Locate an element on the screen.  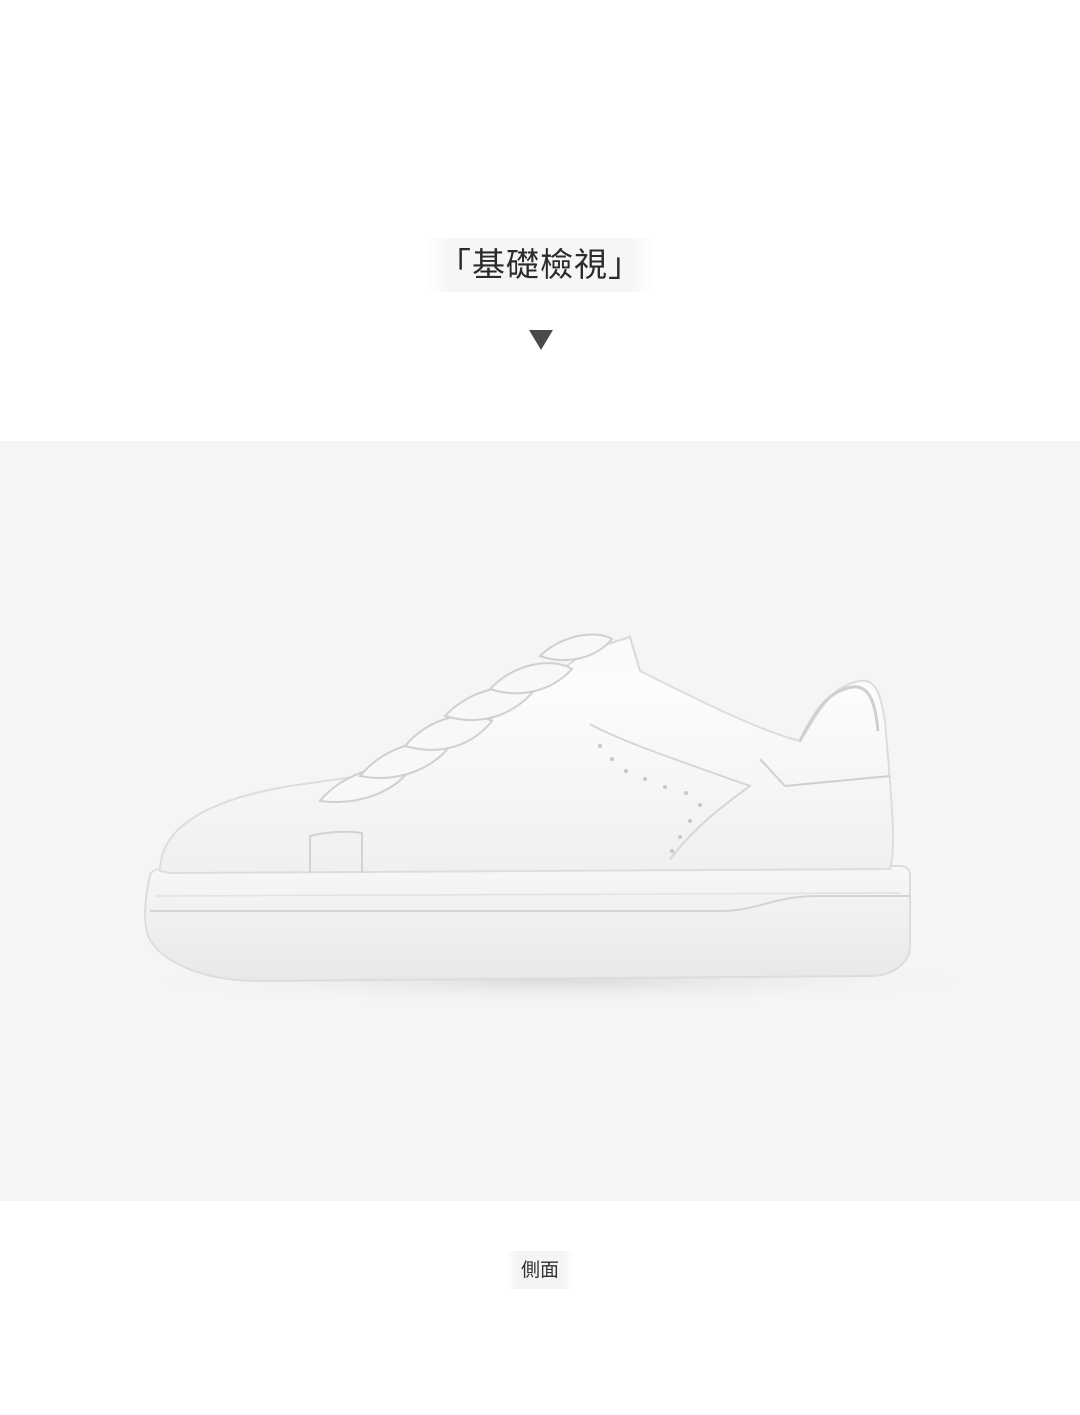
caption-label: 側面 is located at coordinates (539, 1270).